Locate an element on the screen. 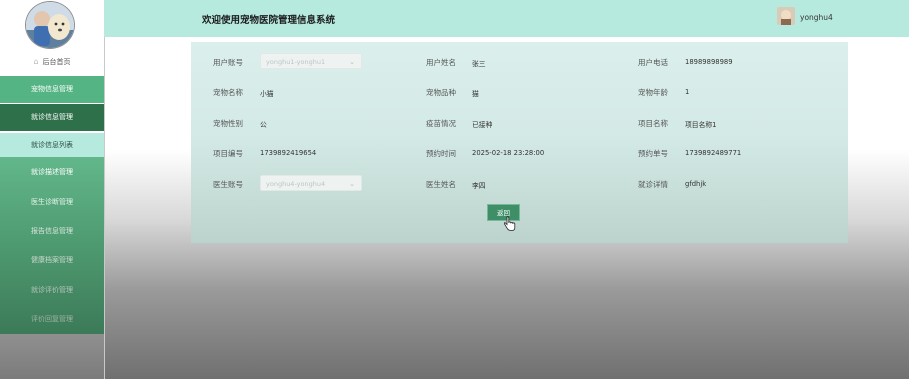  top-header: 欢迎使用宠物医院管理信息系统 yonghu4 is located at coordinates (506, 18).